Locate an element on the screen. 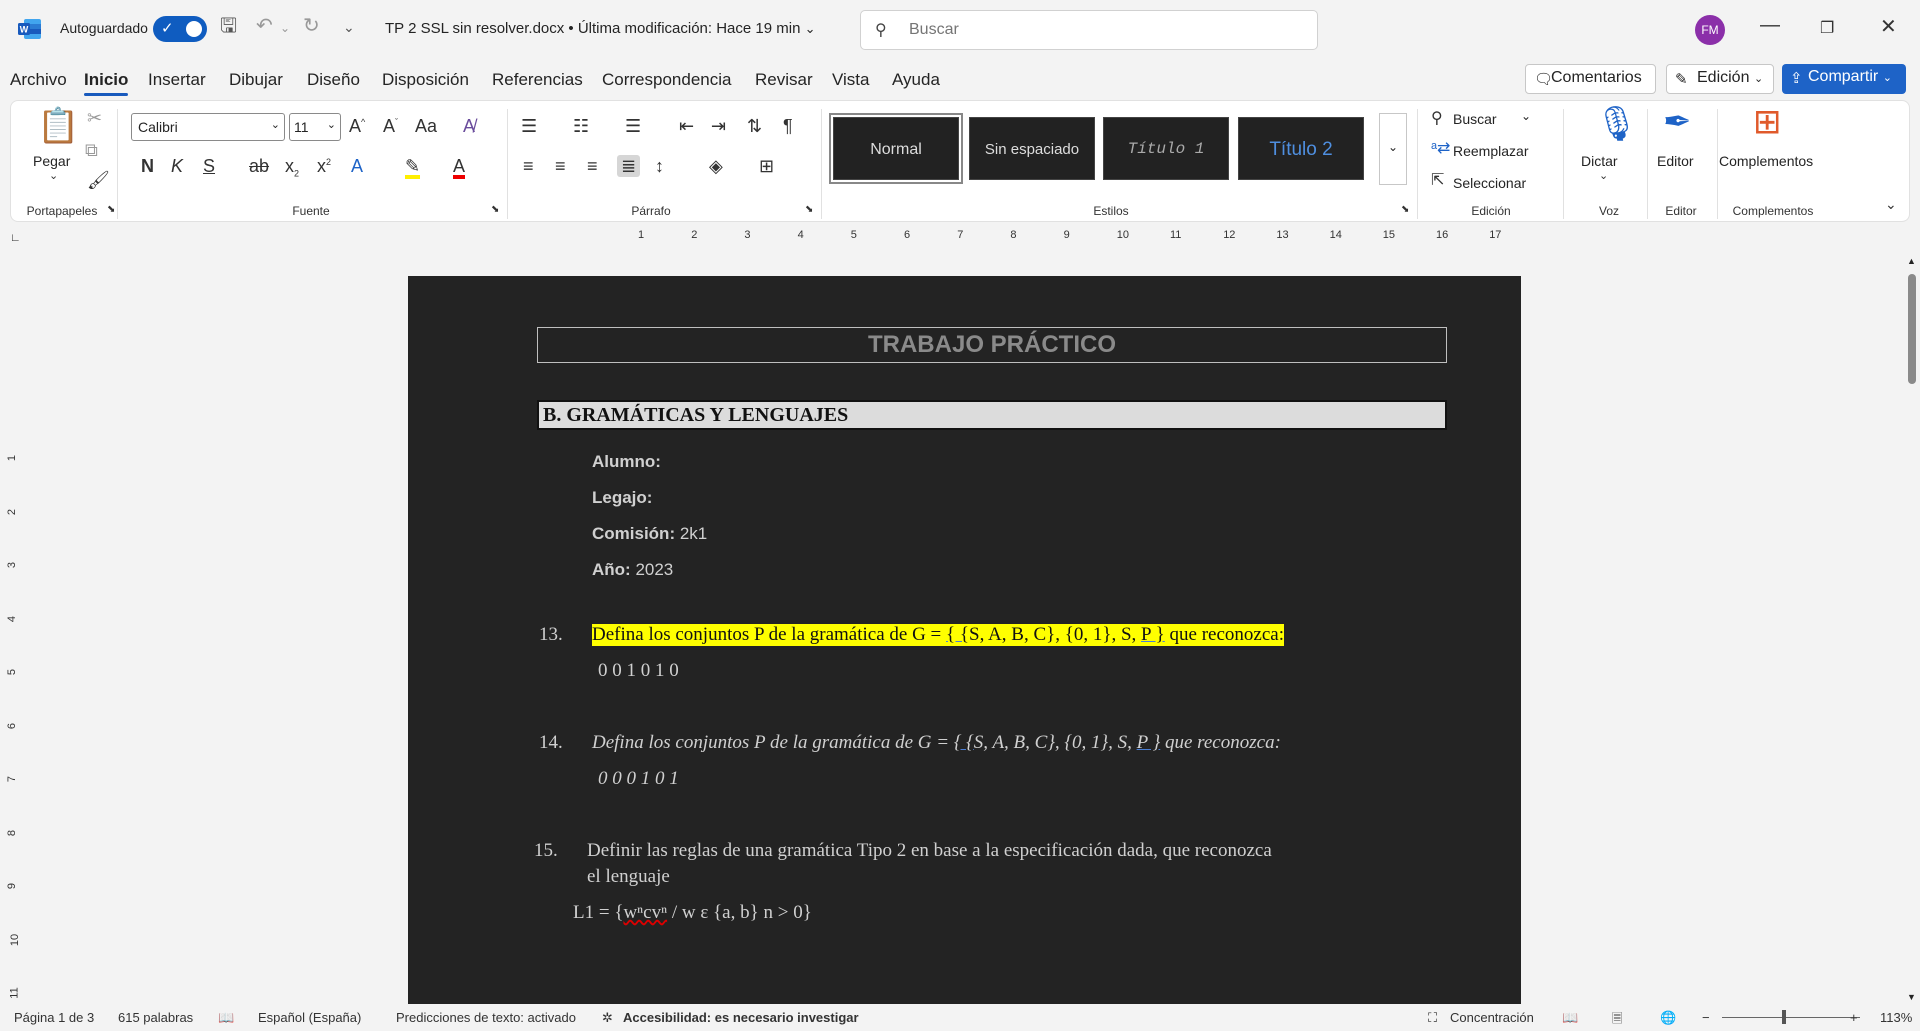 The image size is (1920, 1031). dictate-button: Dictar is located at coordinates (1599, 161).